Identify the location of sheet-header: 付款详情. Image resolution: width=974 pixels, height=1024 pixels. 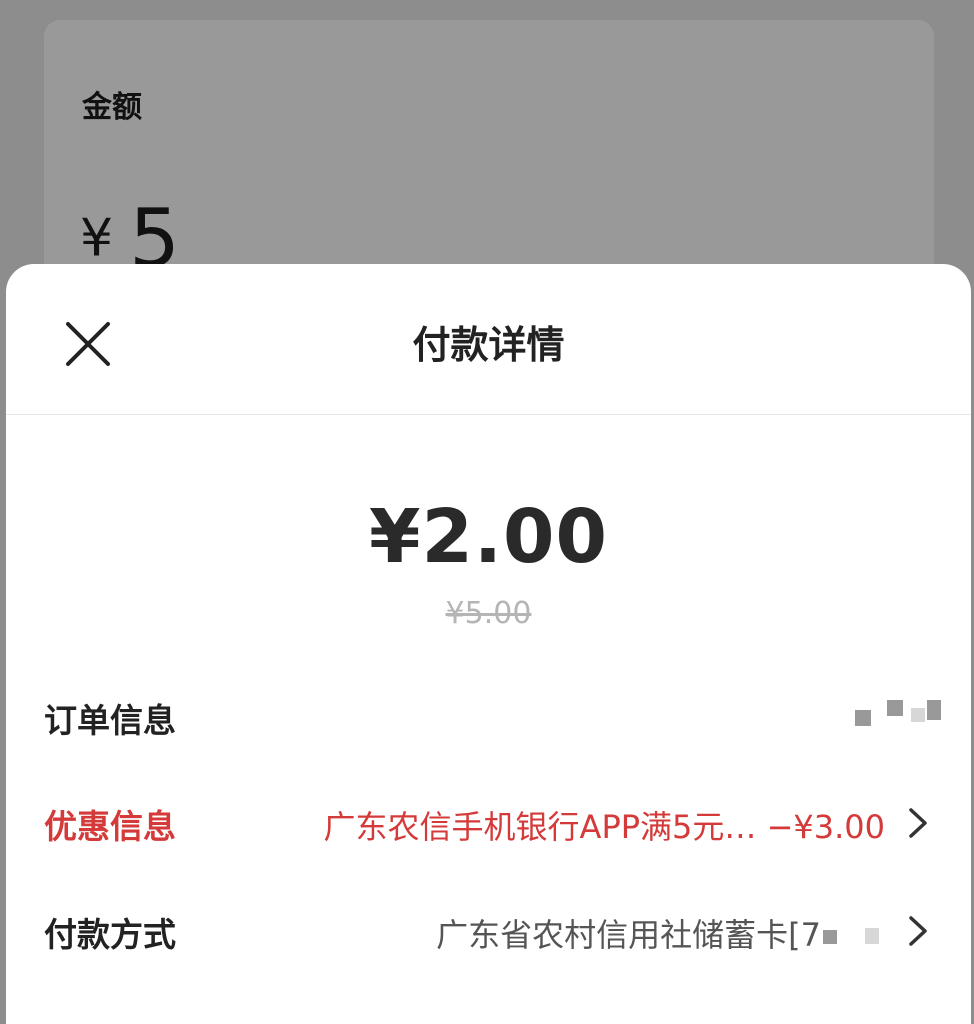
(488, 339).